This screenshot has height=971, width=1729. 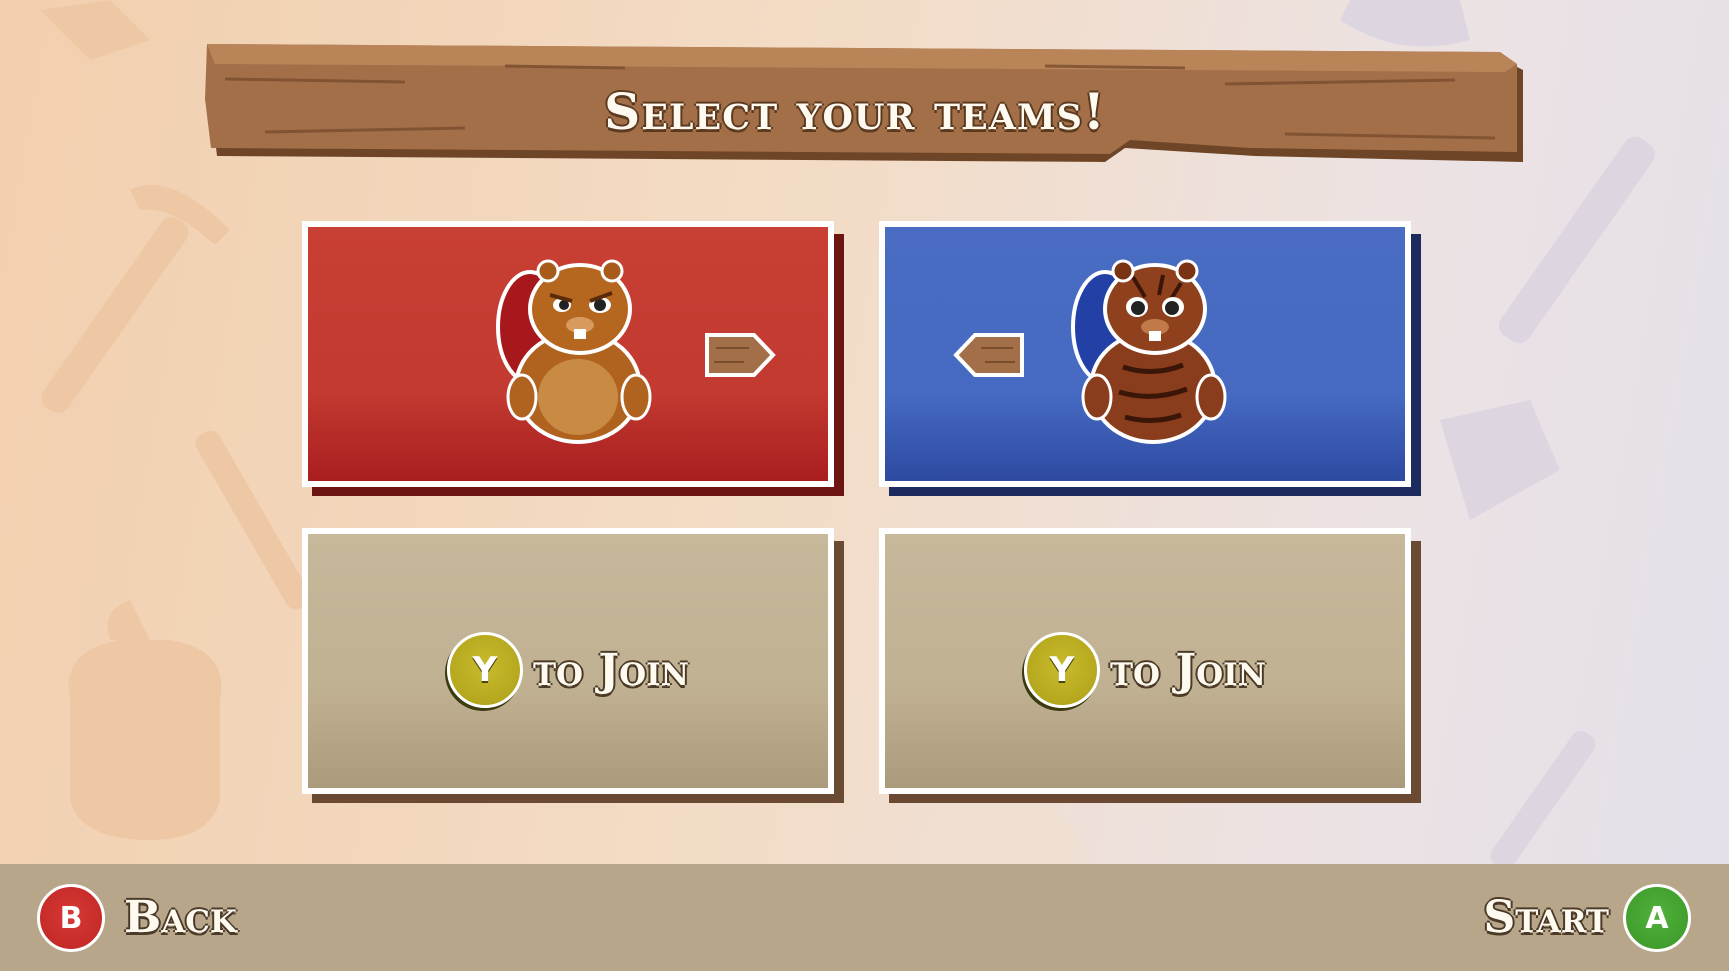 What do you see at coordinates (1547, 917) in the screenshot?
I see `start-button: Start` at bounding box center [1547, 917].